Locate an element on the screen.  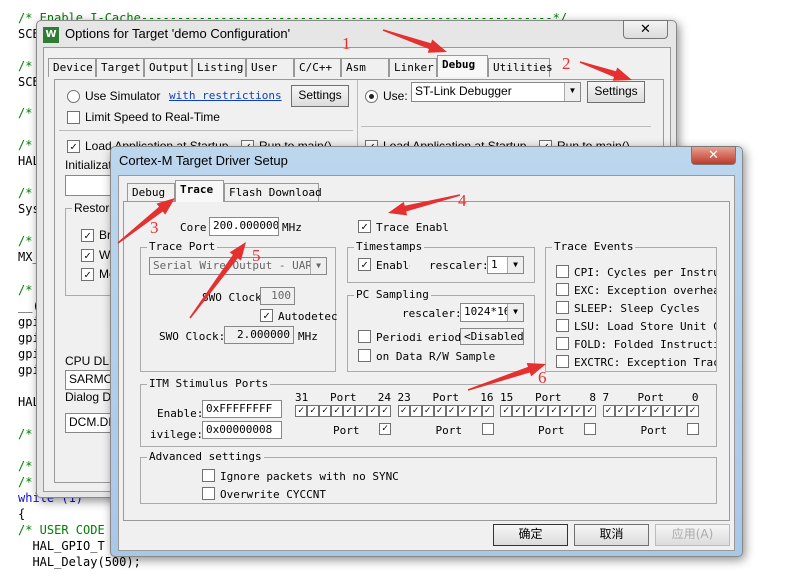
annotation-number: 1 is located at coordinates (346, 43).